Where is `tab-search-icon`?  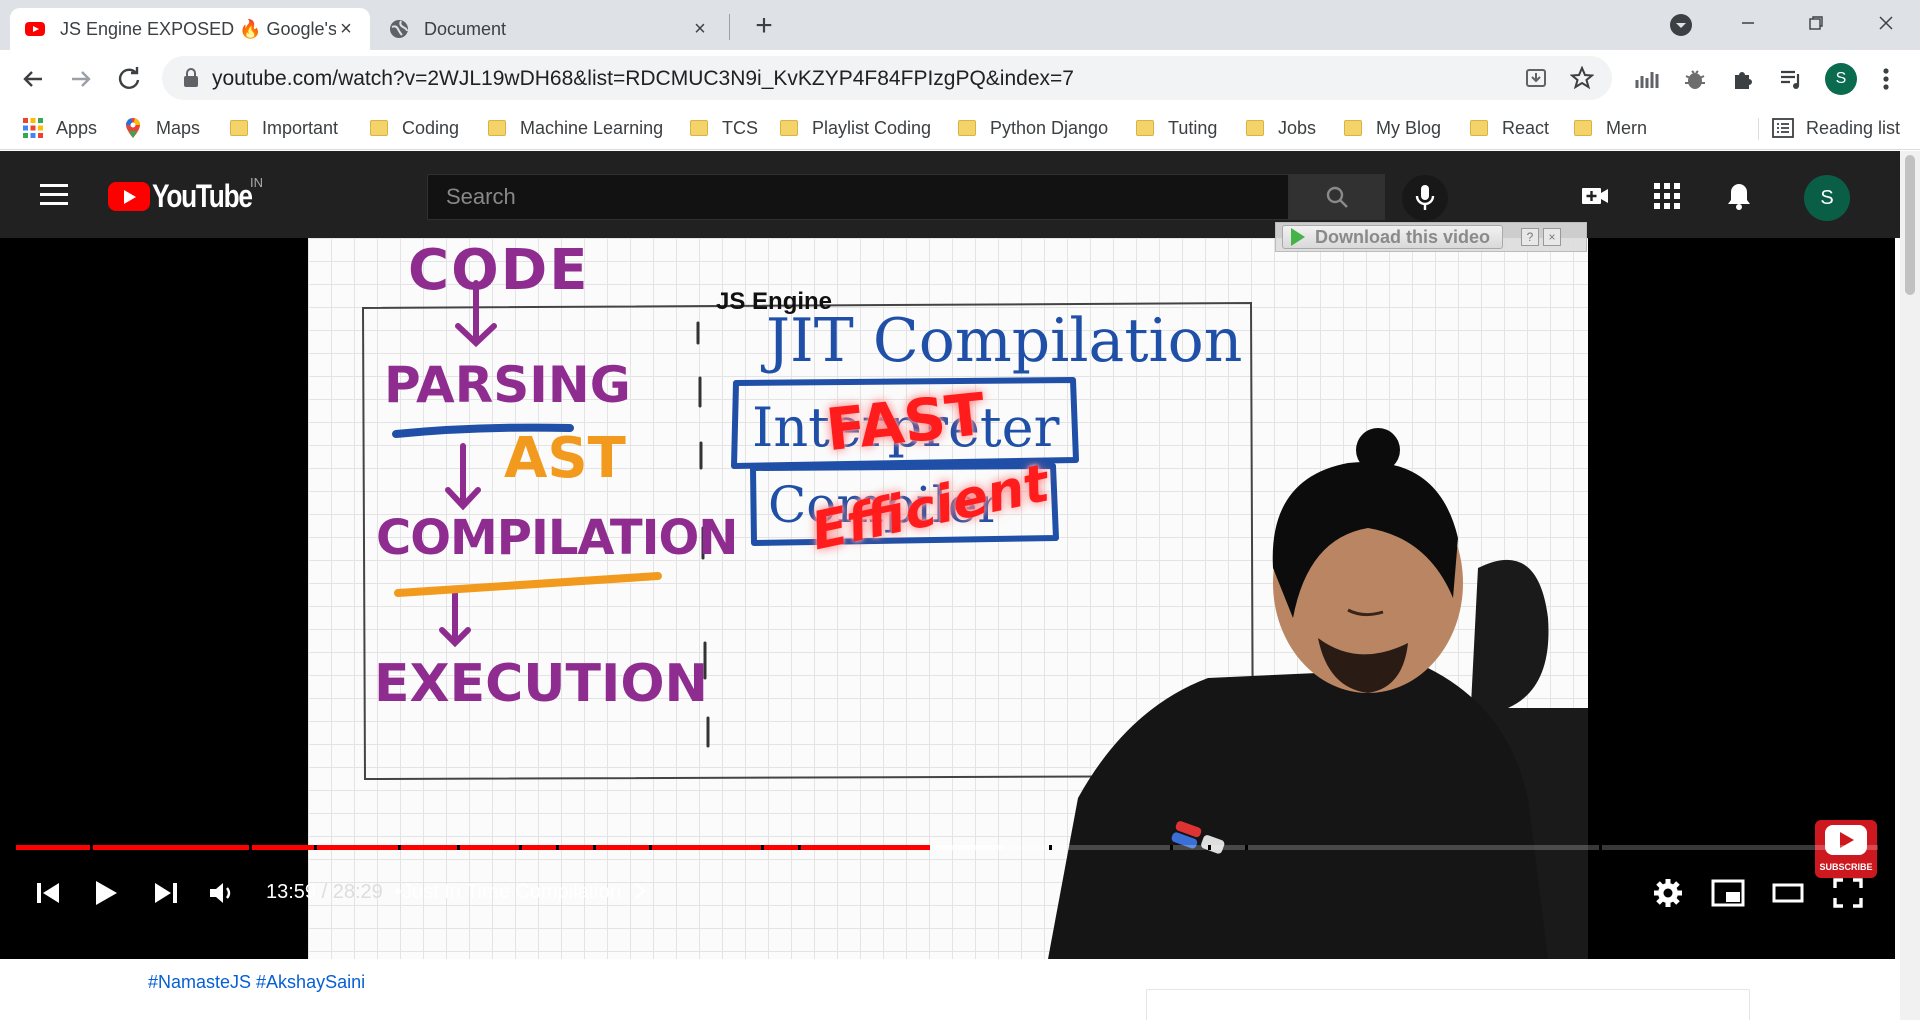
tab-search-icon is located at coordinates (1681, 25).